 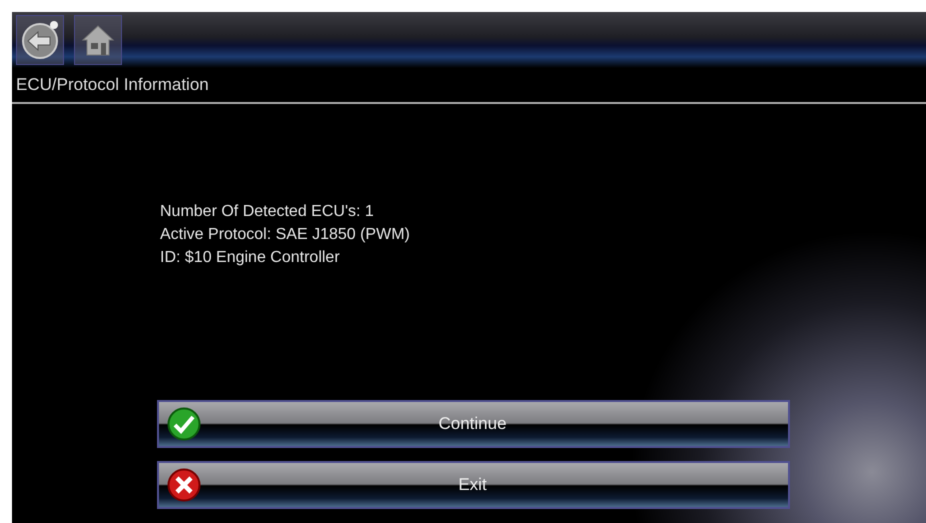 What do you see at coordinates (112, 85) in the screenshot?
I see `screen-title: ECU/Protocol Information` at bounding box center [112, 85].